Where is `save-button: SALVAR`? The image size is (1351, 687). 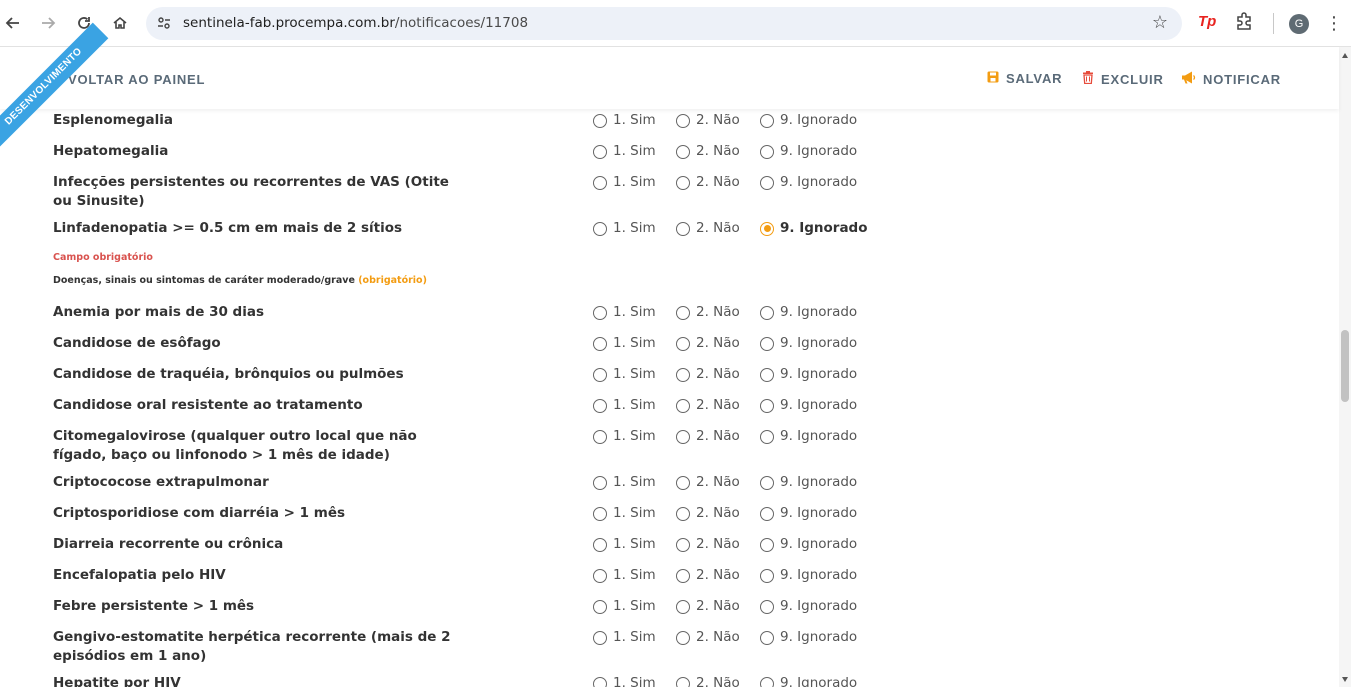
save-button: SALVAR is located at coordinates (1024, 78).